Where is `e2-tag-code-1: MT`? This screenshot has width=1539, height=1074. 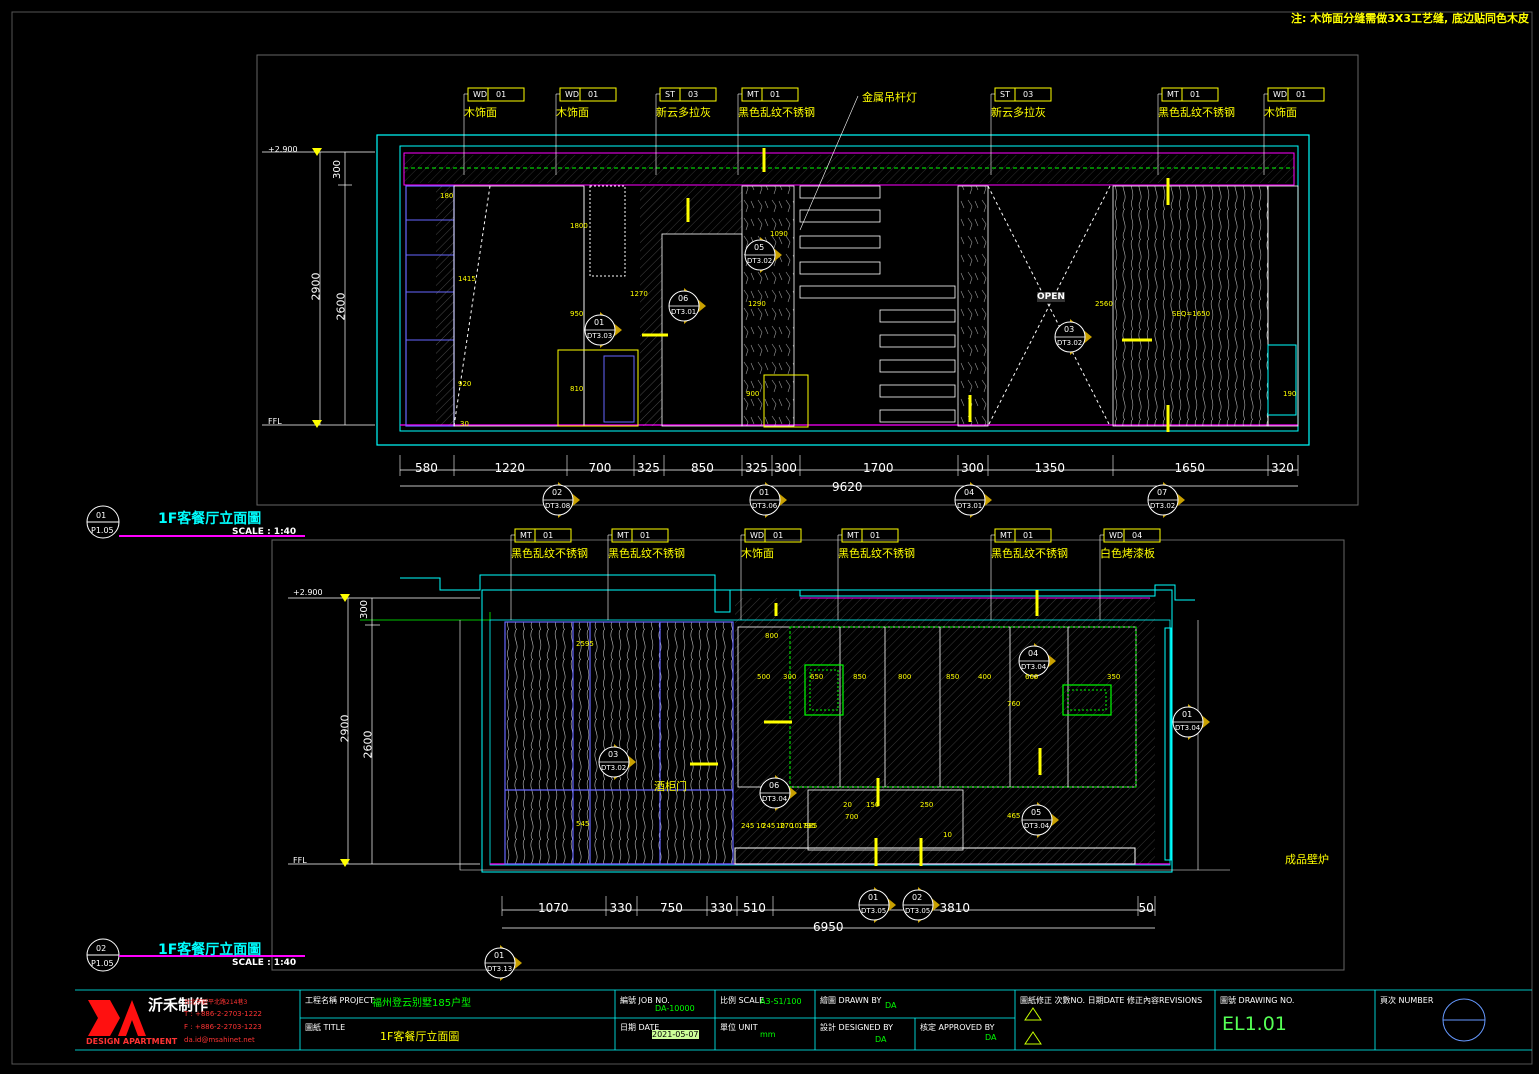 e2-tag-code-1: MT is located at coordinates (623, 535).